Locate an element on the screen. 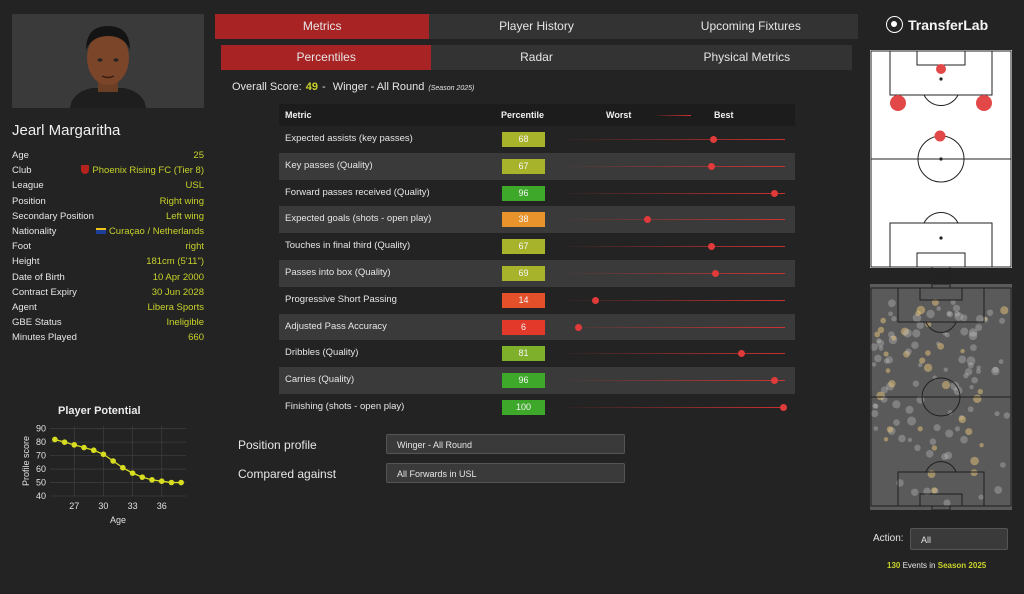 The width and height of the screenshot is (1024, 594). info-row: Club Phoenix Rising FC (Tier 8) is located at coordinates (108, 170).